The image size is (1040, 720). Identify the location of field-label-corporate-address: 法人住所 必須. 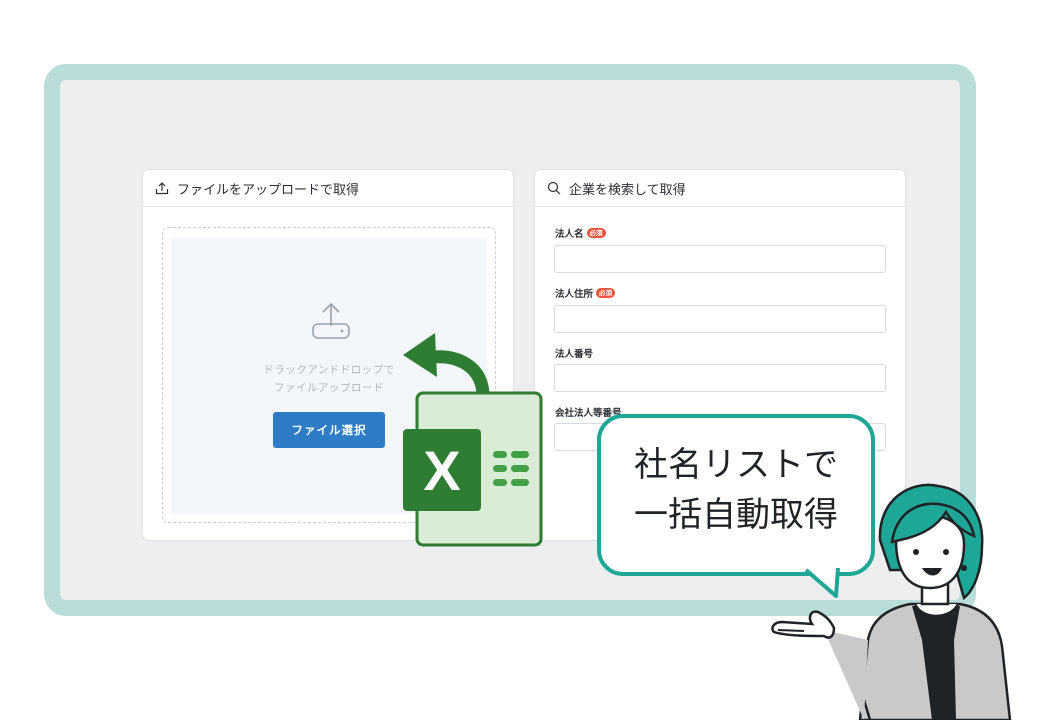
(585, 293).